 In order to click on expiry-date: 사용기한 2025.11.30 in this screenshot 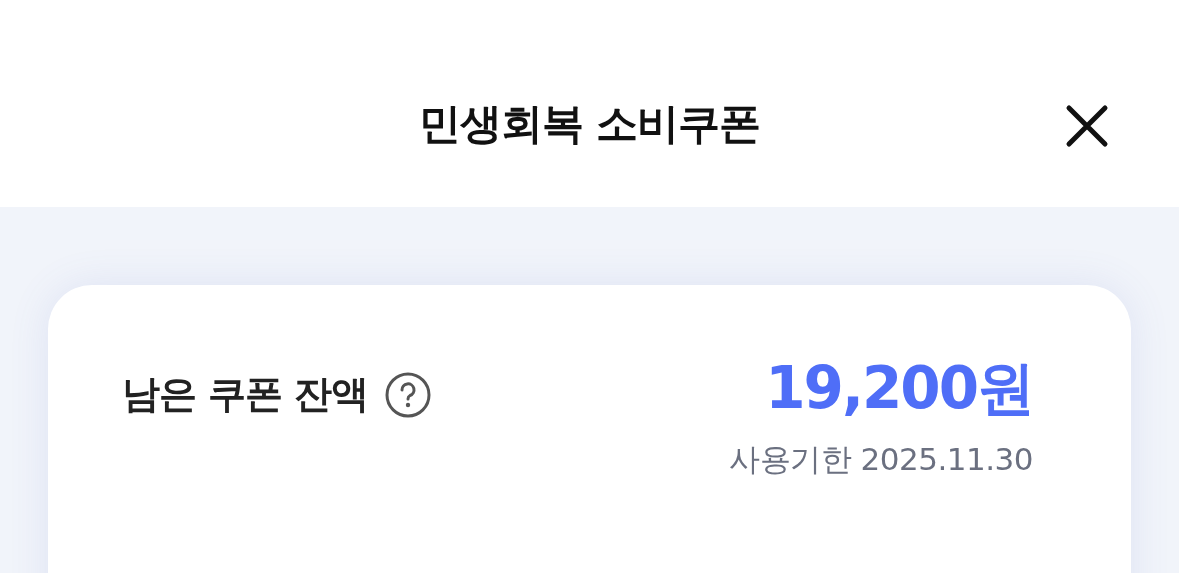, I will do `click(881, 459)`.